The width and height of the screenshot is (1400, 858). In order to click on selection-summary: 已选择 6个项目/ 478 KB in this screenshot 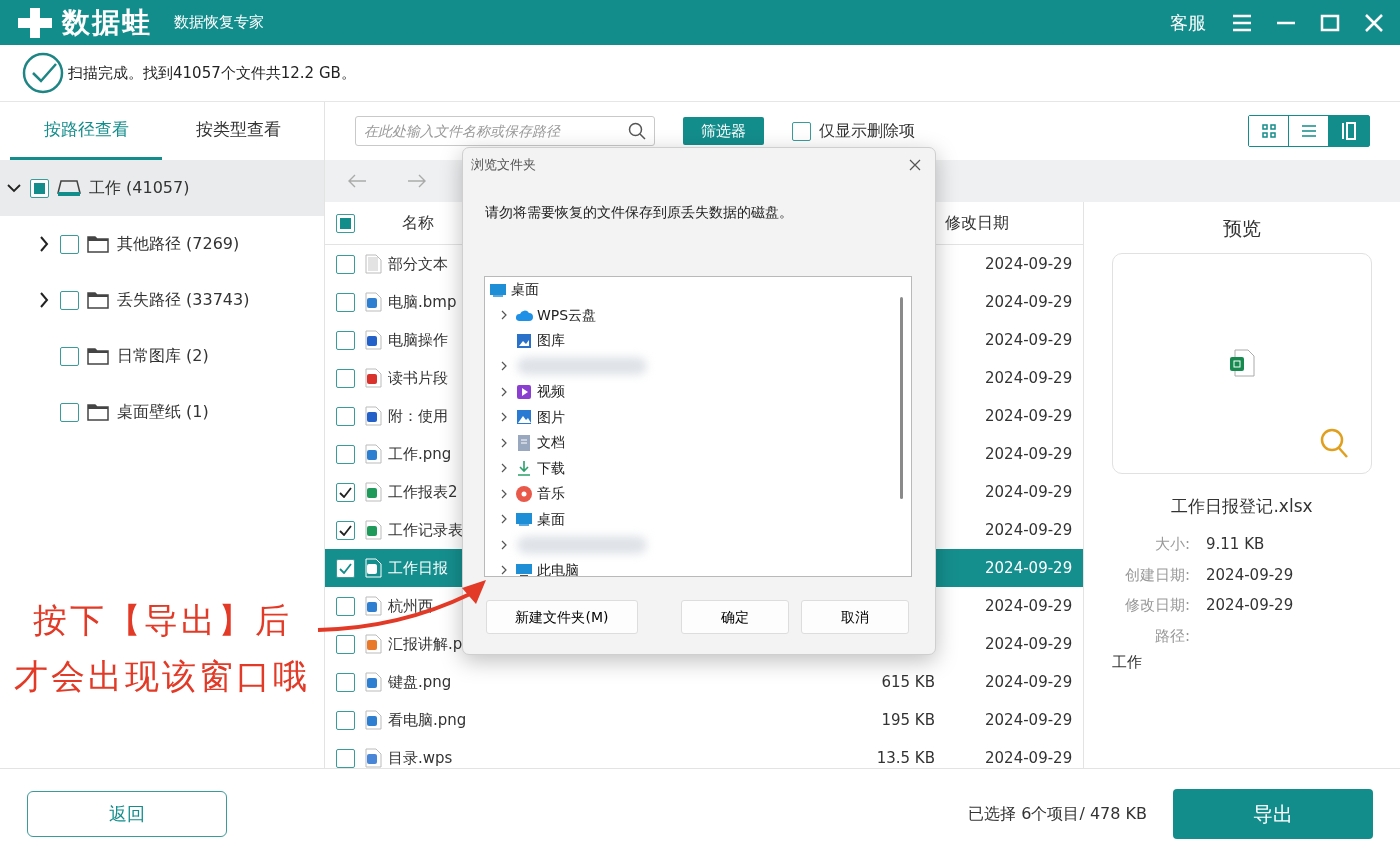, I will do `click(1057, 813)`.